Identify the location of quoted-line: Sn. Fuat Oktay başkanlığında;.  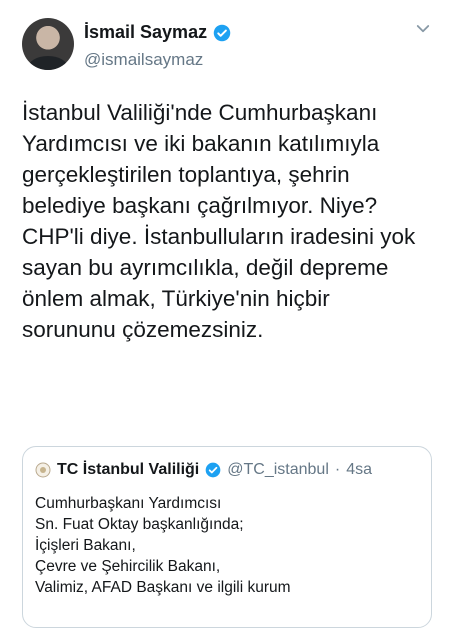
(139, 524).